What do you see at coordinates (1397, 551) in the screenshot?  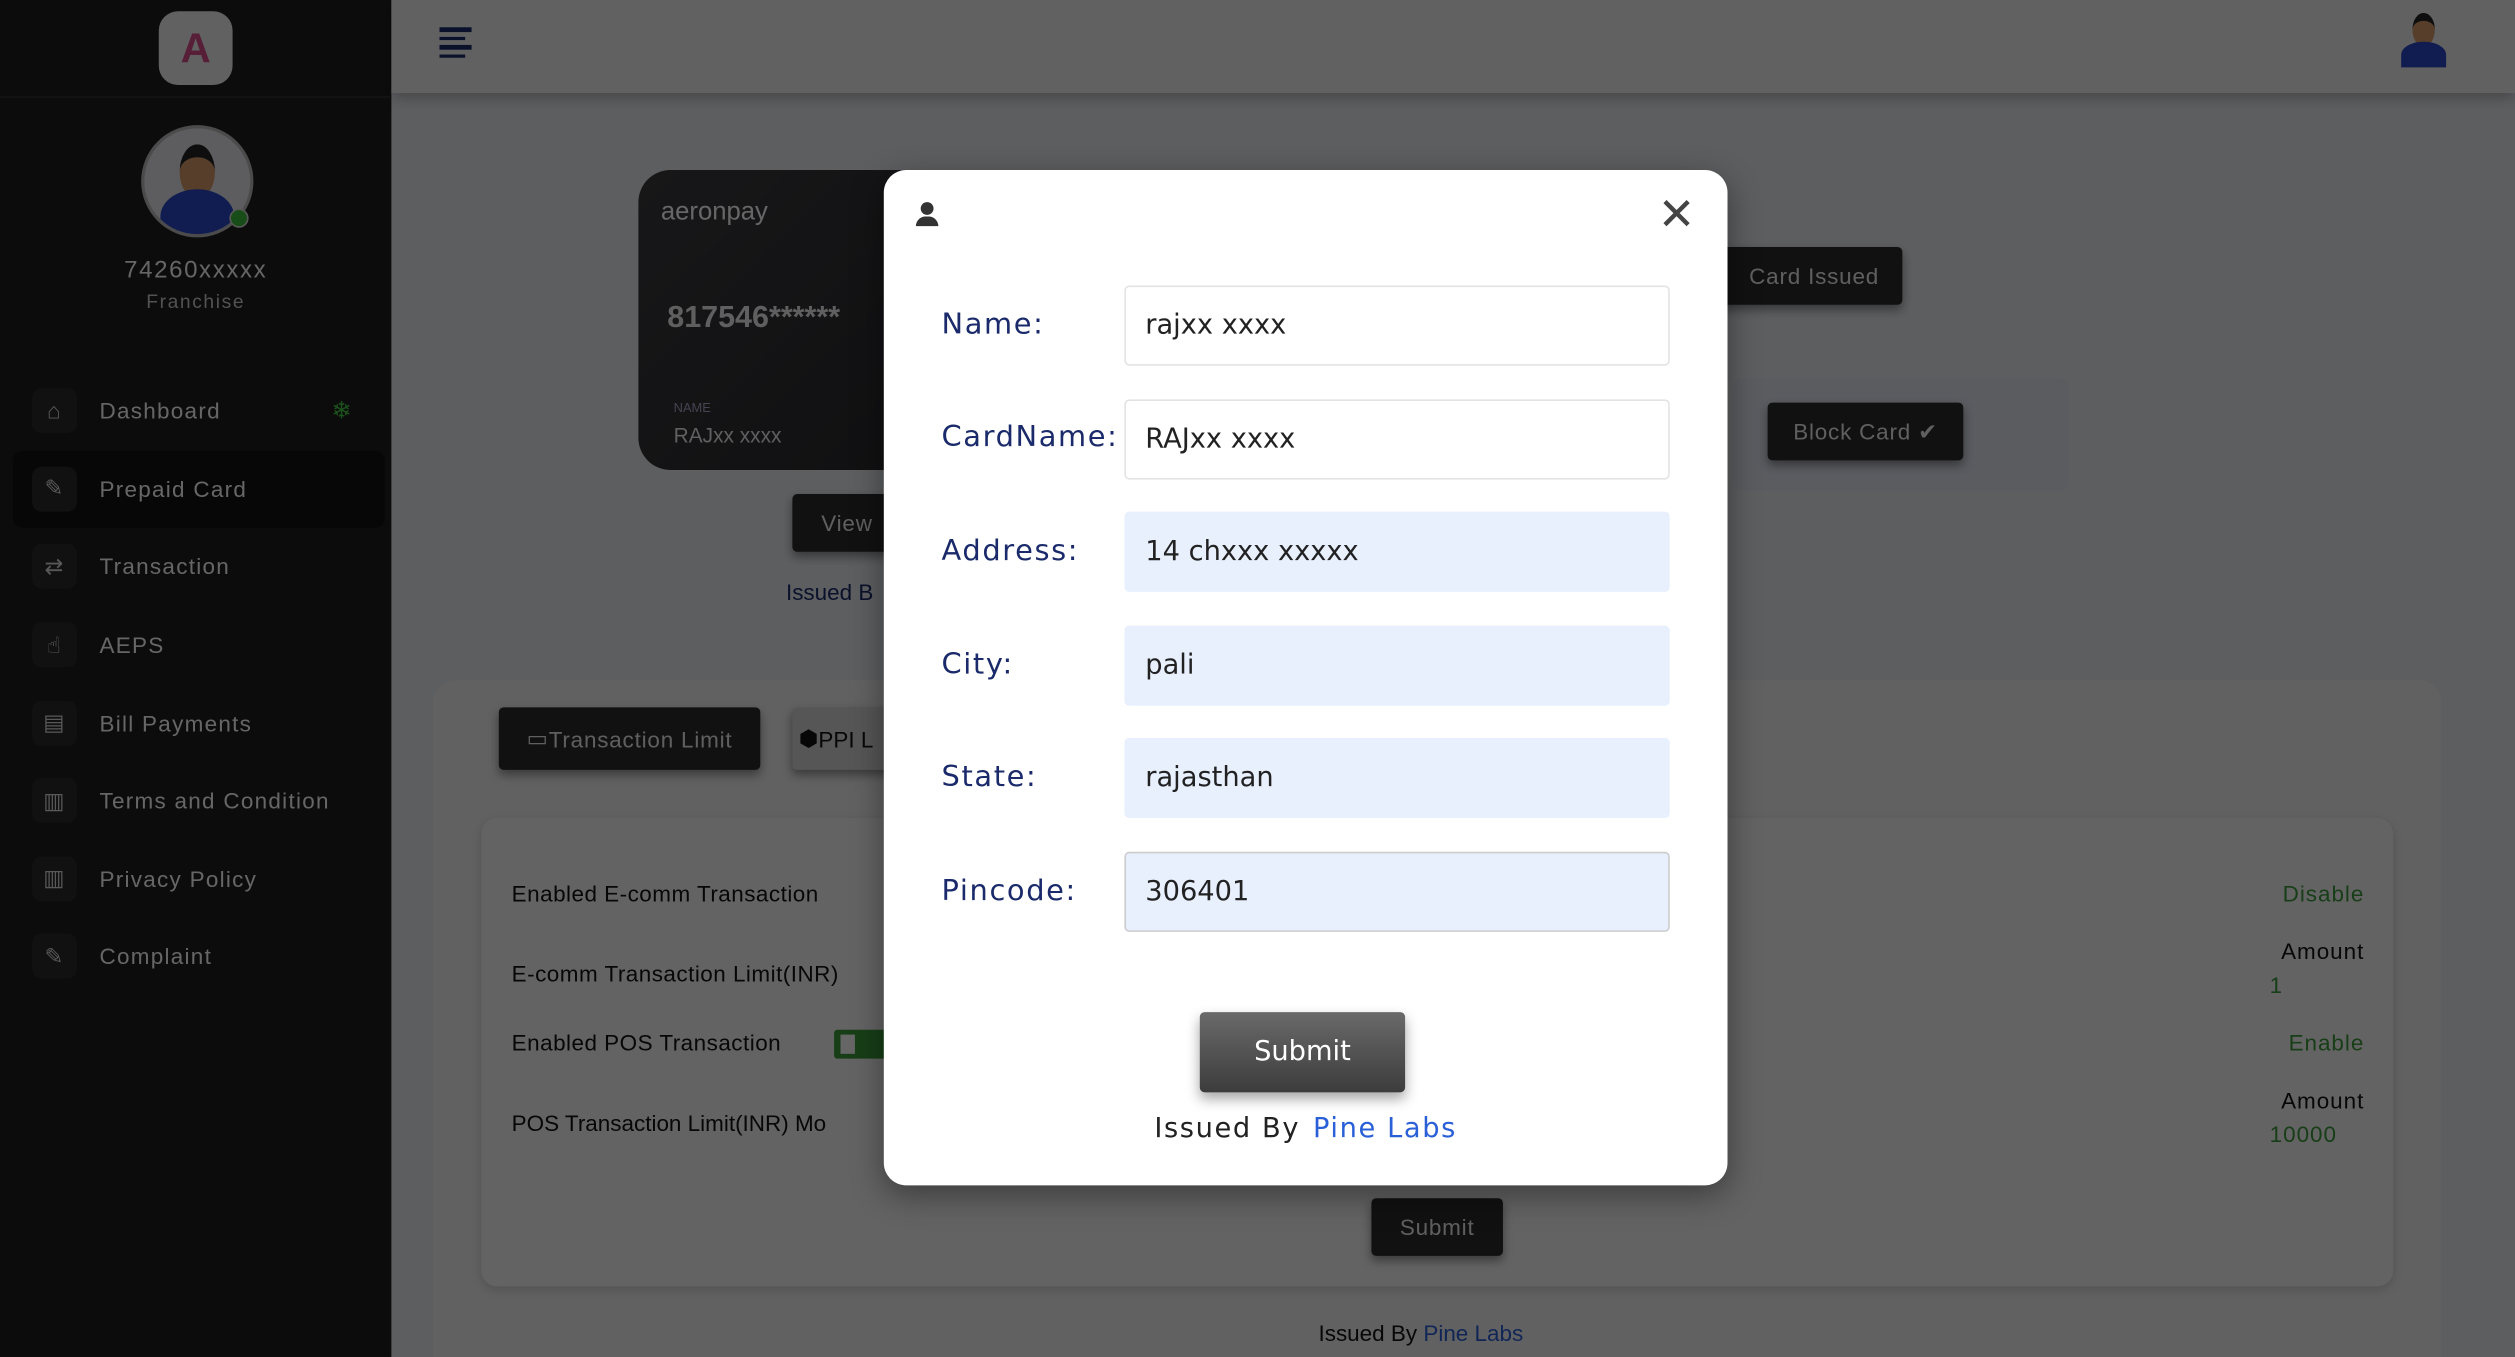 I see `address-field` at bounding box center [1397, 551].